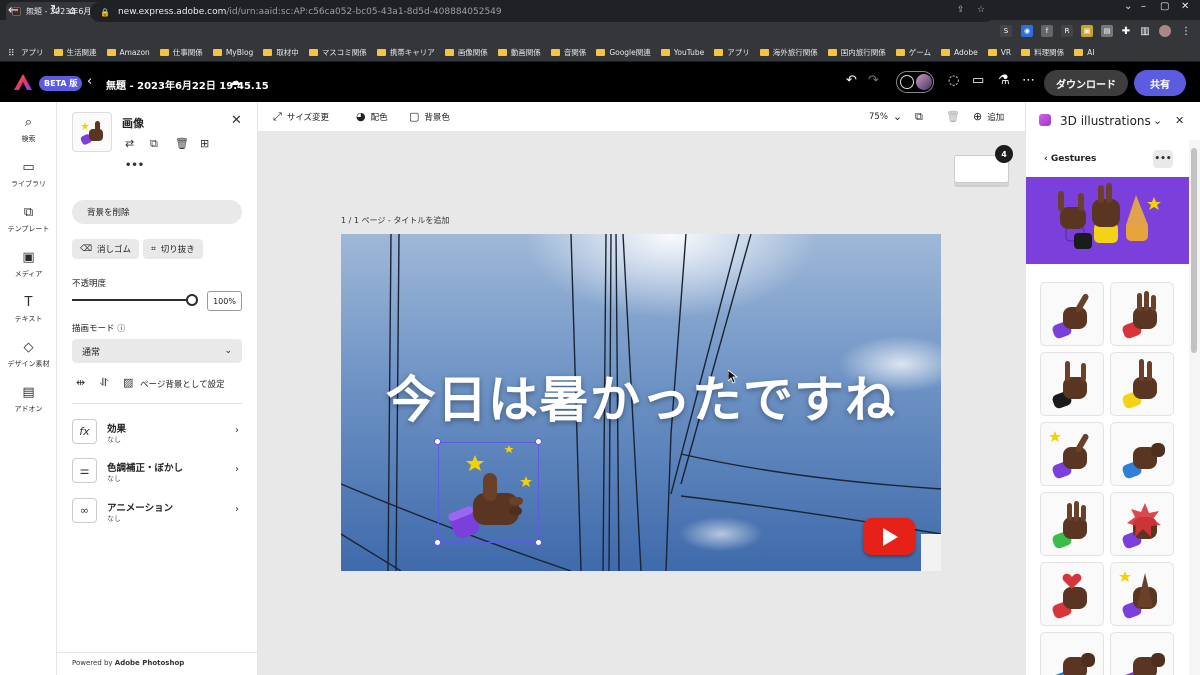  What do you see at coordinates (28, 399) in the screenshot?
I see `rail-item-addon: ▤ アドオン` at bounding box center [28, 399].